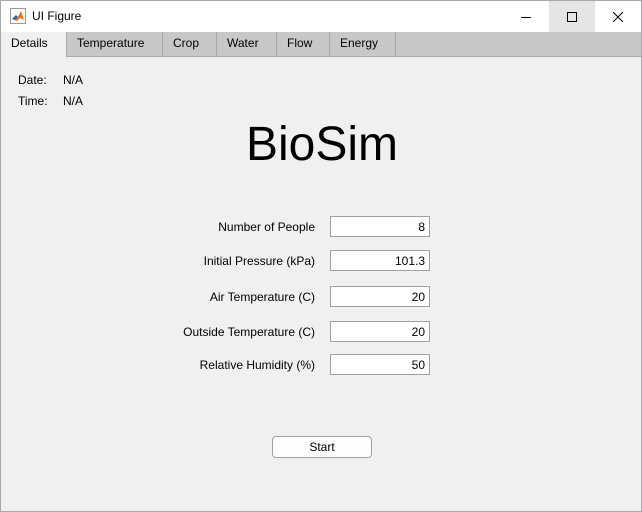 Image resolution: width=642 pixels, height=512 pixels. I want to click on title-bar: UI Figure, so click(321, 16).